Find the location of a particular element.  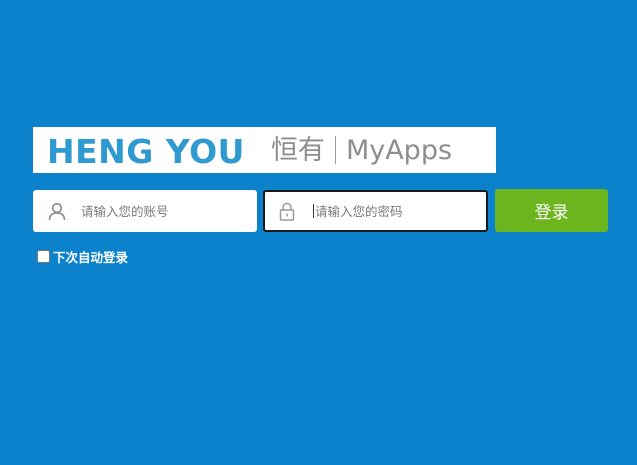

brand-divider is located at coordinates (335, 150).